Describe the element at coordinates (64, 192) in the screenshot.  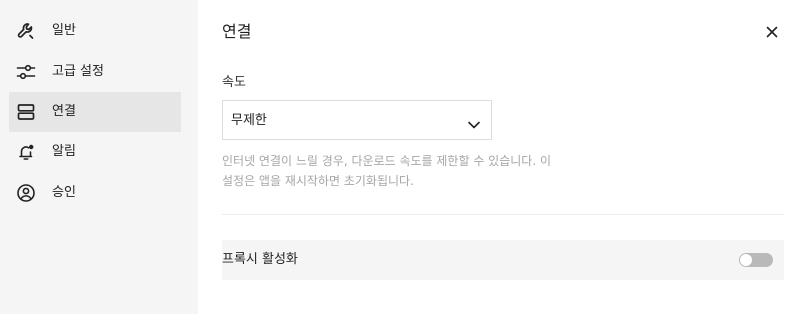
I see `sidebar-item-label: 승인` at that location.